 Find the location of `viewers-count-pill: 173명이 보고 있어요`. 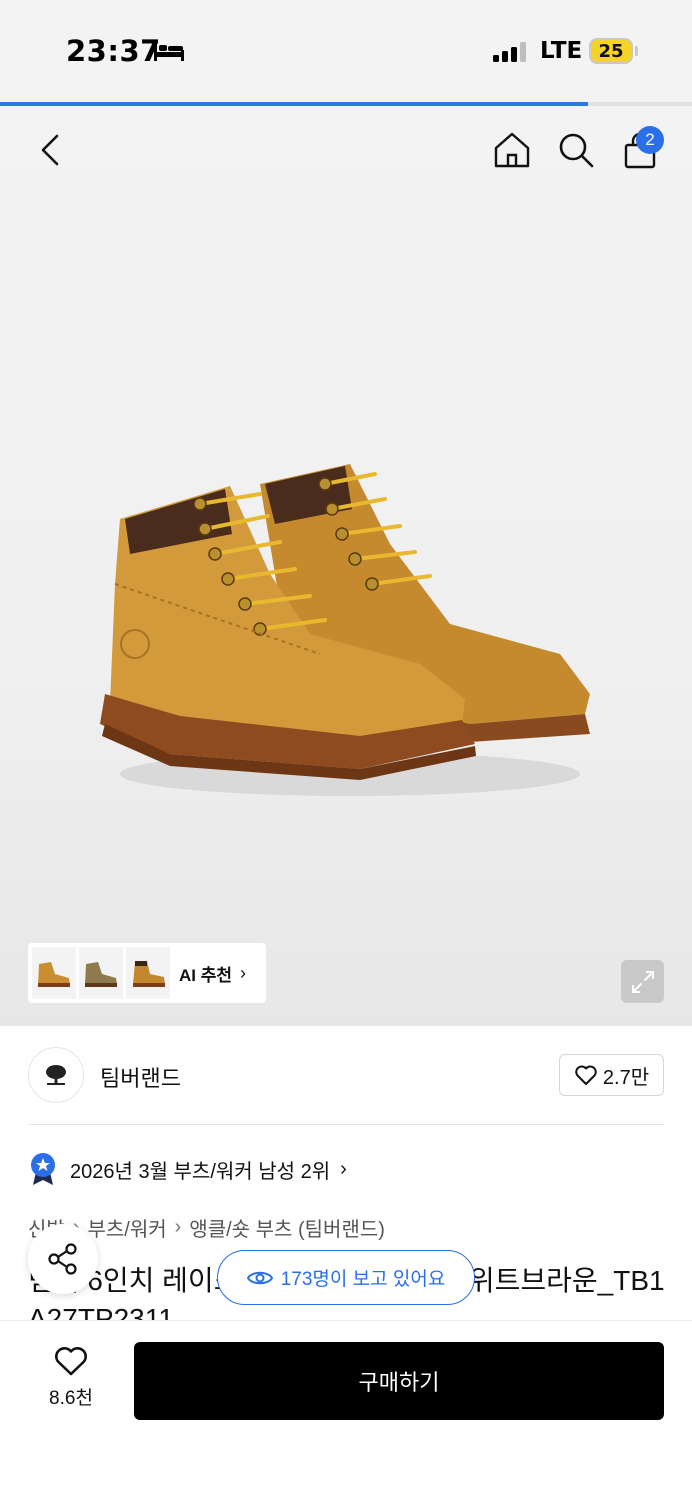

viewers-count-pill: 173명이 보고 있어요 is located at coordinates (346, 1277).